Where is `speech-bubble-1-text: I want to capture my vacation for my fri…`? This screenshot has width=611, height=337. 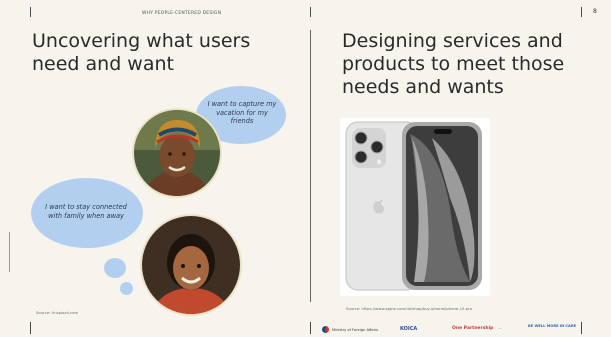
speech-bubble-1-text: I want to capture my vacation for my fri… is located at coordinates (242, 113).